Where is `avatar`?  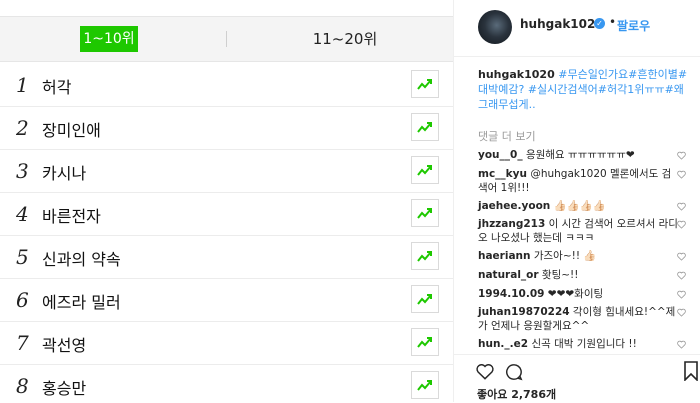
avatar is located at coordinates (495, 27).